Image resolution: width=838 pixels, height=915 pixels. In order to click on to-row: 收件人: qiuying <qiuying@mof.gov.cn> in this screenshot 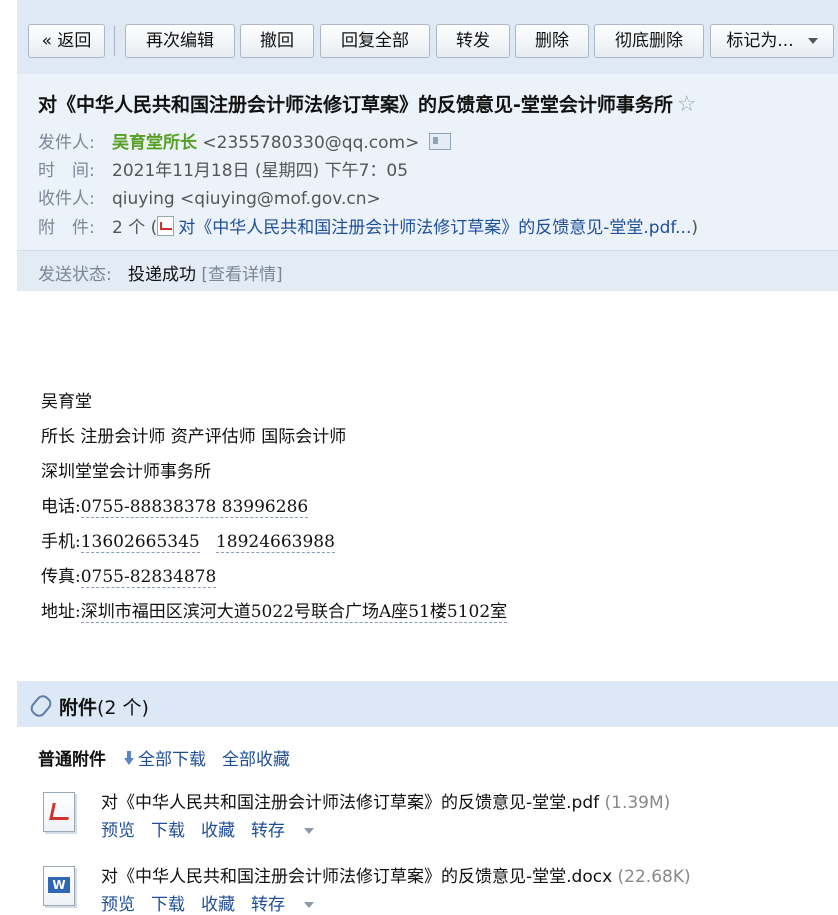, I will do `click(209, 196)`.